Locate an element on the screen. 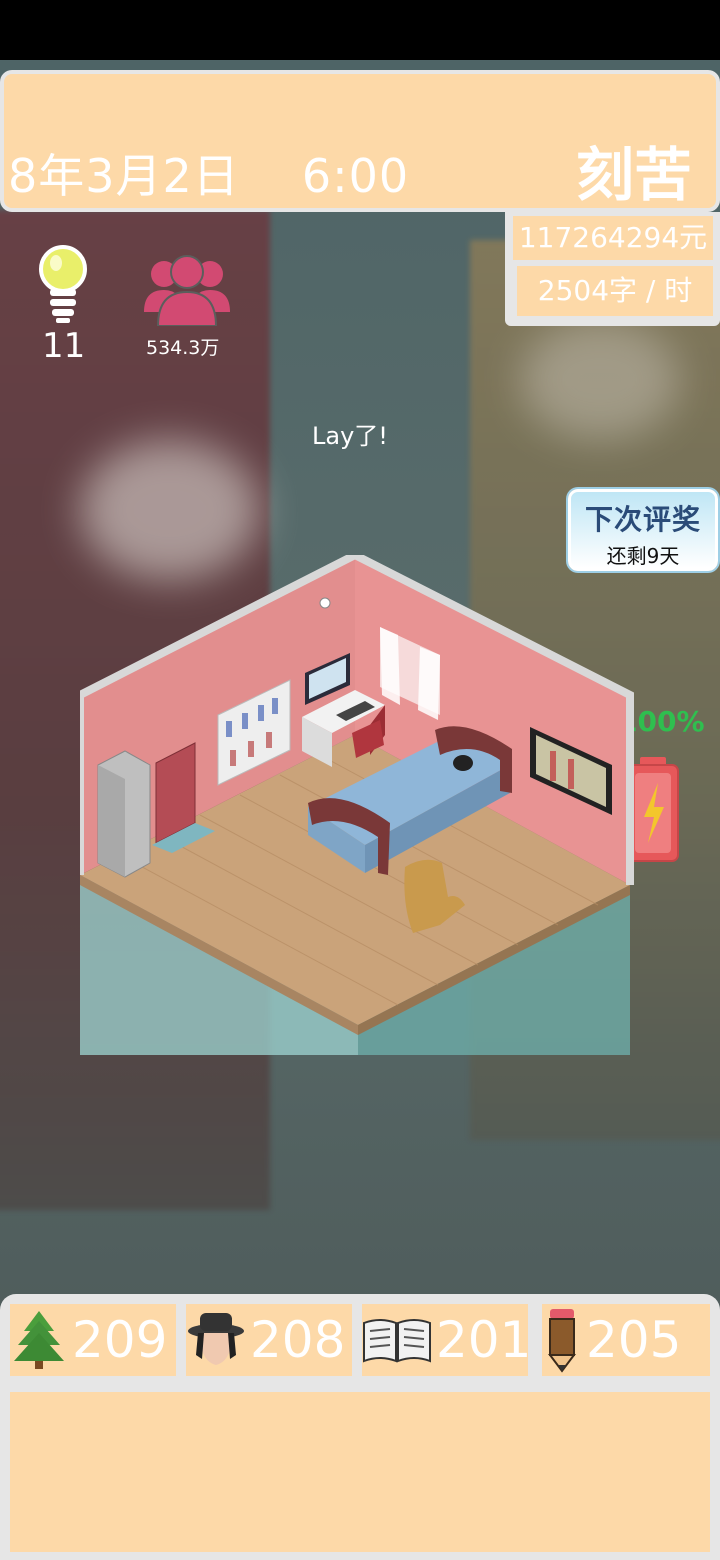  money-display: 117264294元 is located at coordinates (613, 238).